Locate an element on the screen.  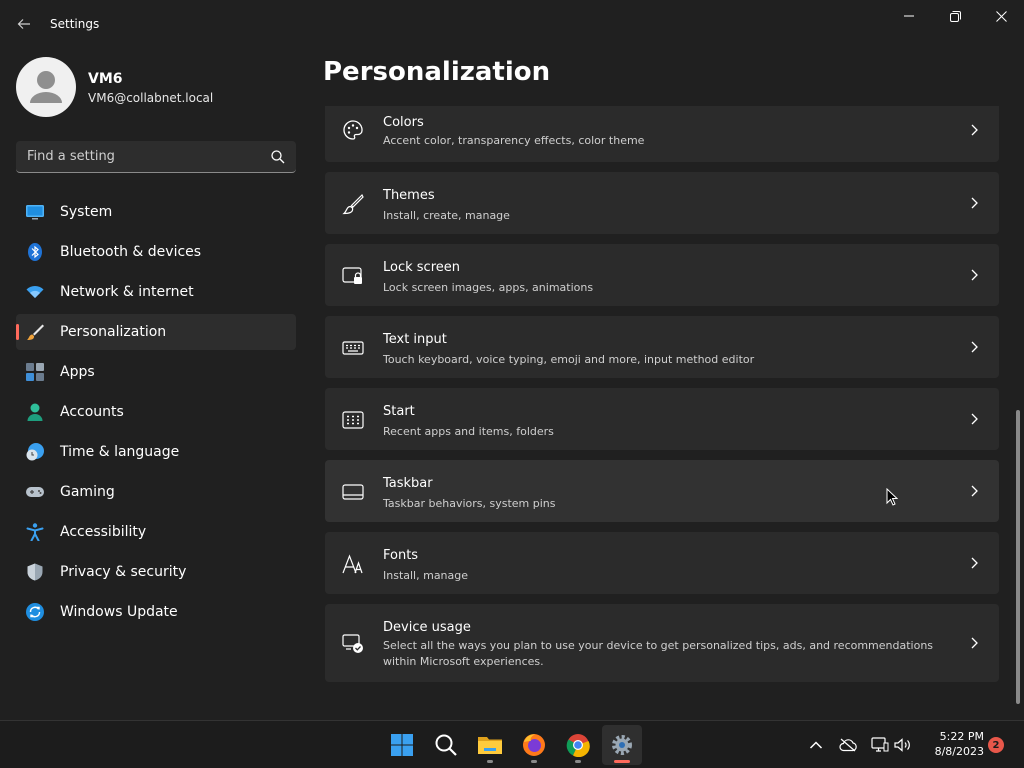
keyboard-icon is located at coordinates (353, 348).